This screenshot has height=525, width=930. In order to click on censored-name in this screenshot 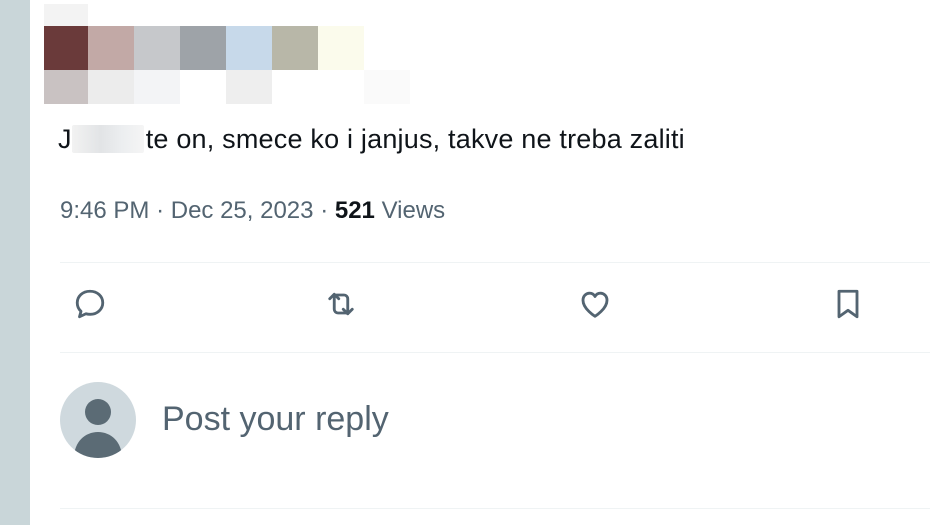, I will do `click(107, 139)`.